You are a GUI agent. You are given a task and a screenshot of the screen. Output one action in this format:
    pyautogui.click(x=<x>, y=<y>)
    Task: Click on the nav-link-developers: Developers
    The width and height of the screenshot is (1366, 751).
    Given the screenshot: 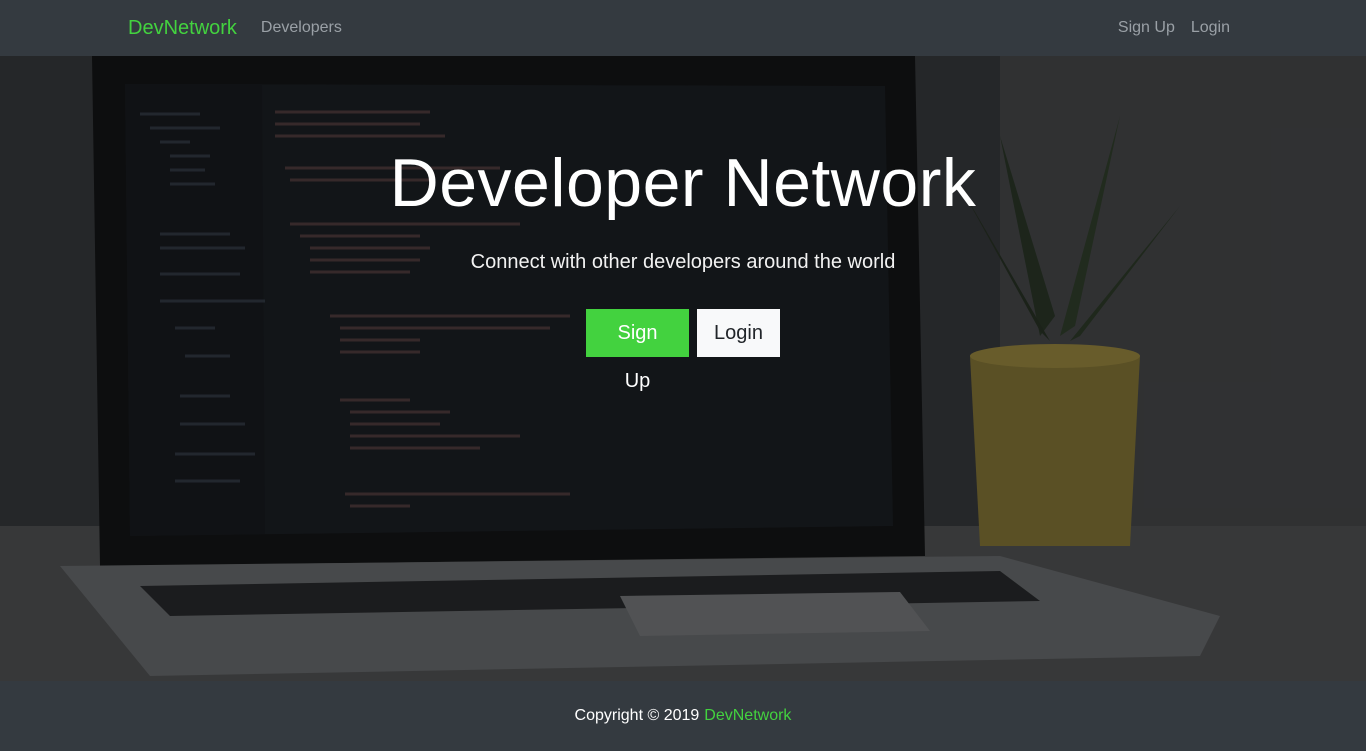 What is the action you would take?
    pyautogui.click(x=301, y=28)
    